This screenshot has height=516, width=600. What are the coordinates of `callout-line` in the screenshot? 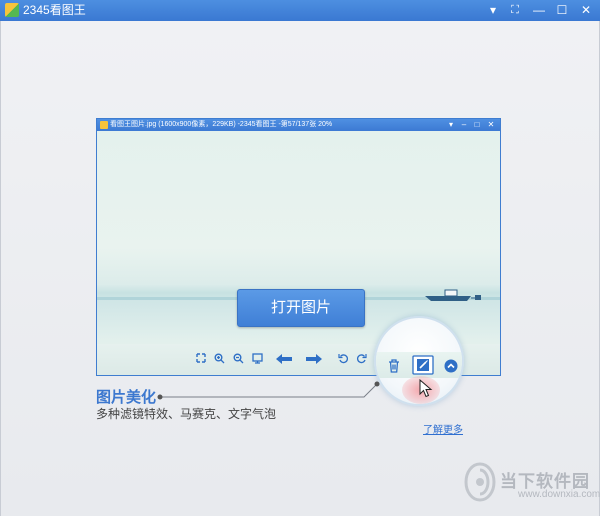 It's located at (268, 390).